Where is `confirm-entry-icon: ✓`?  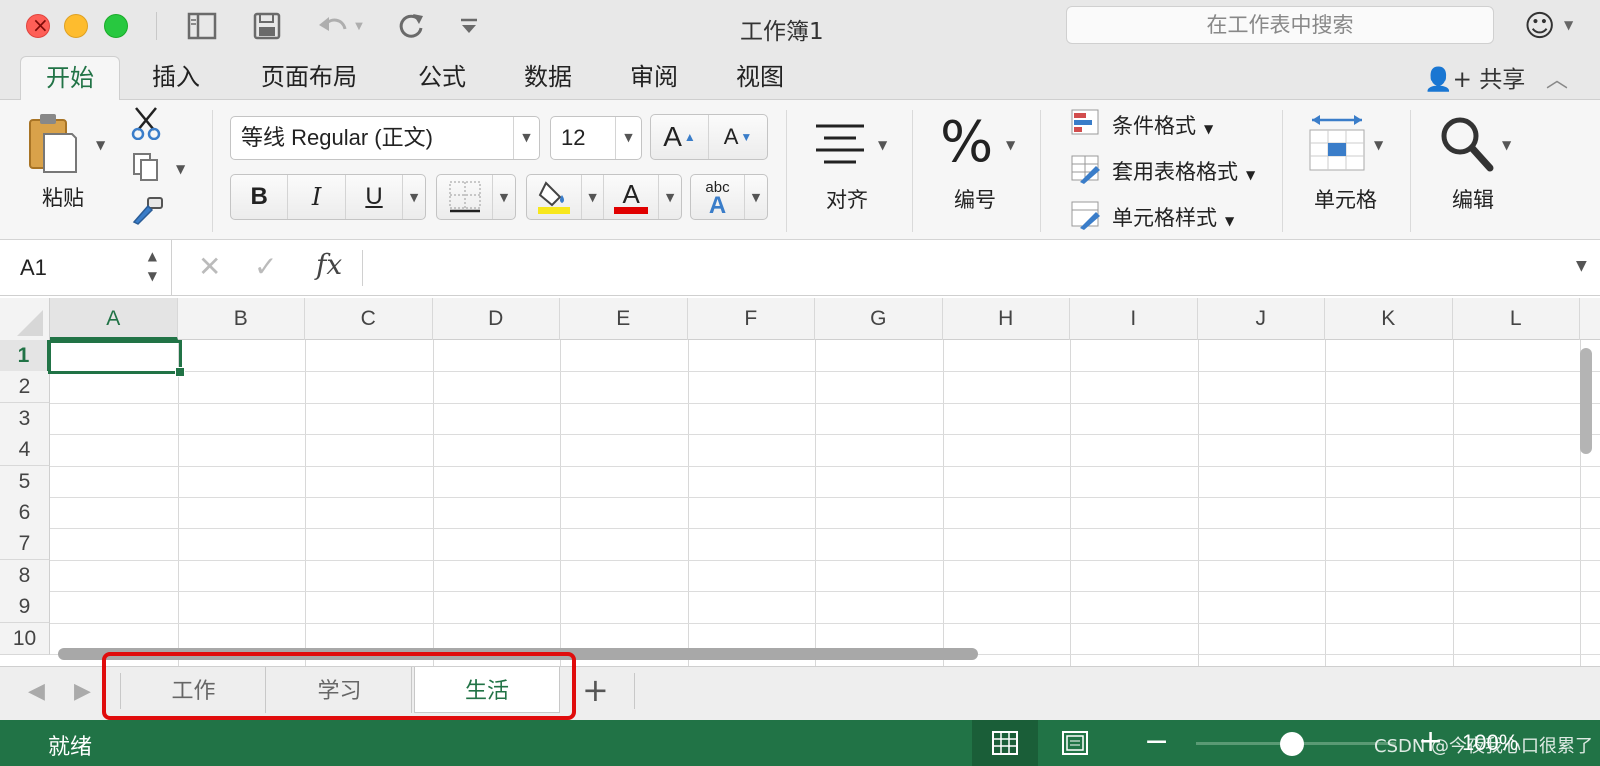 confirm-entry-icon: ✓ is located at coordinates (265, 266).